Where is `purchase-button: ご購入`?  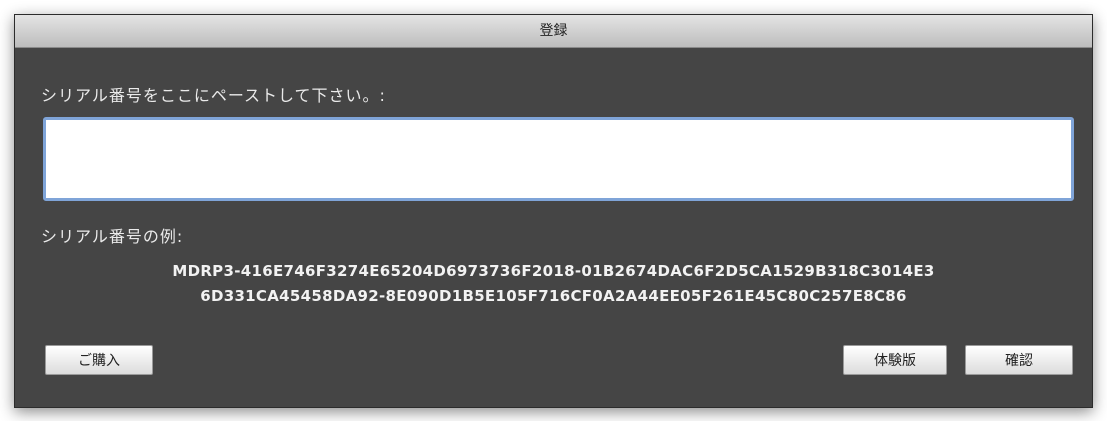
purchase-button: ご購入 is located at coordinates (99, 360).